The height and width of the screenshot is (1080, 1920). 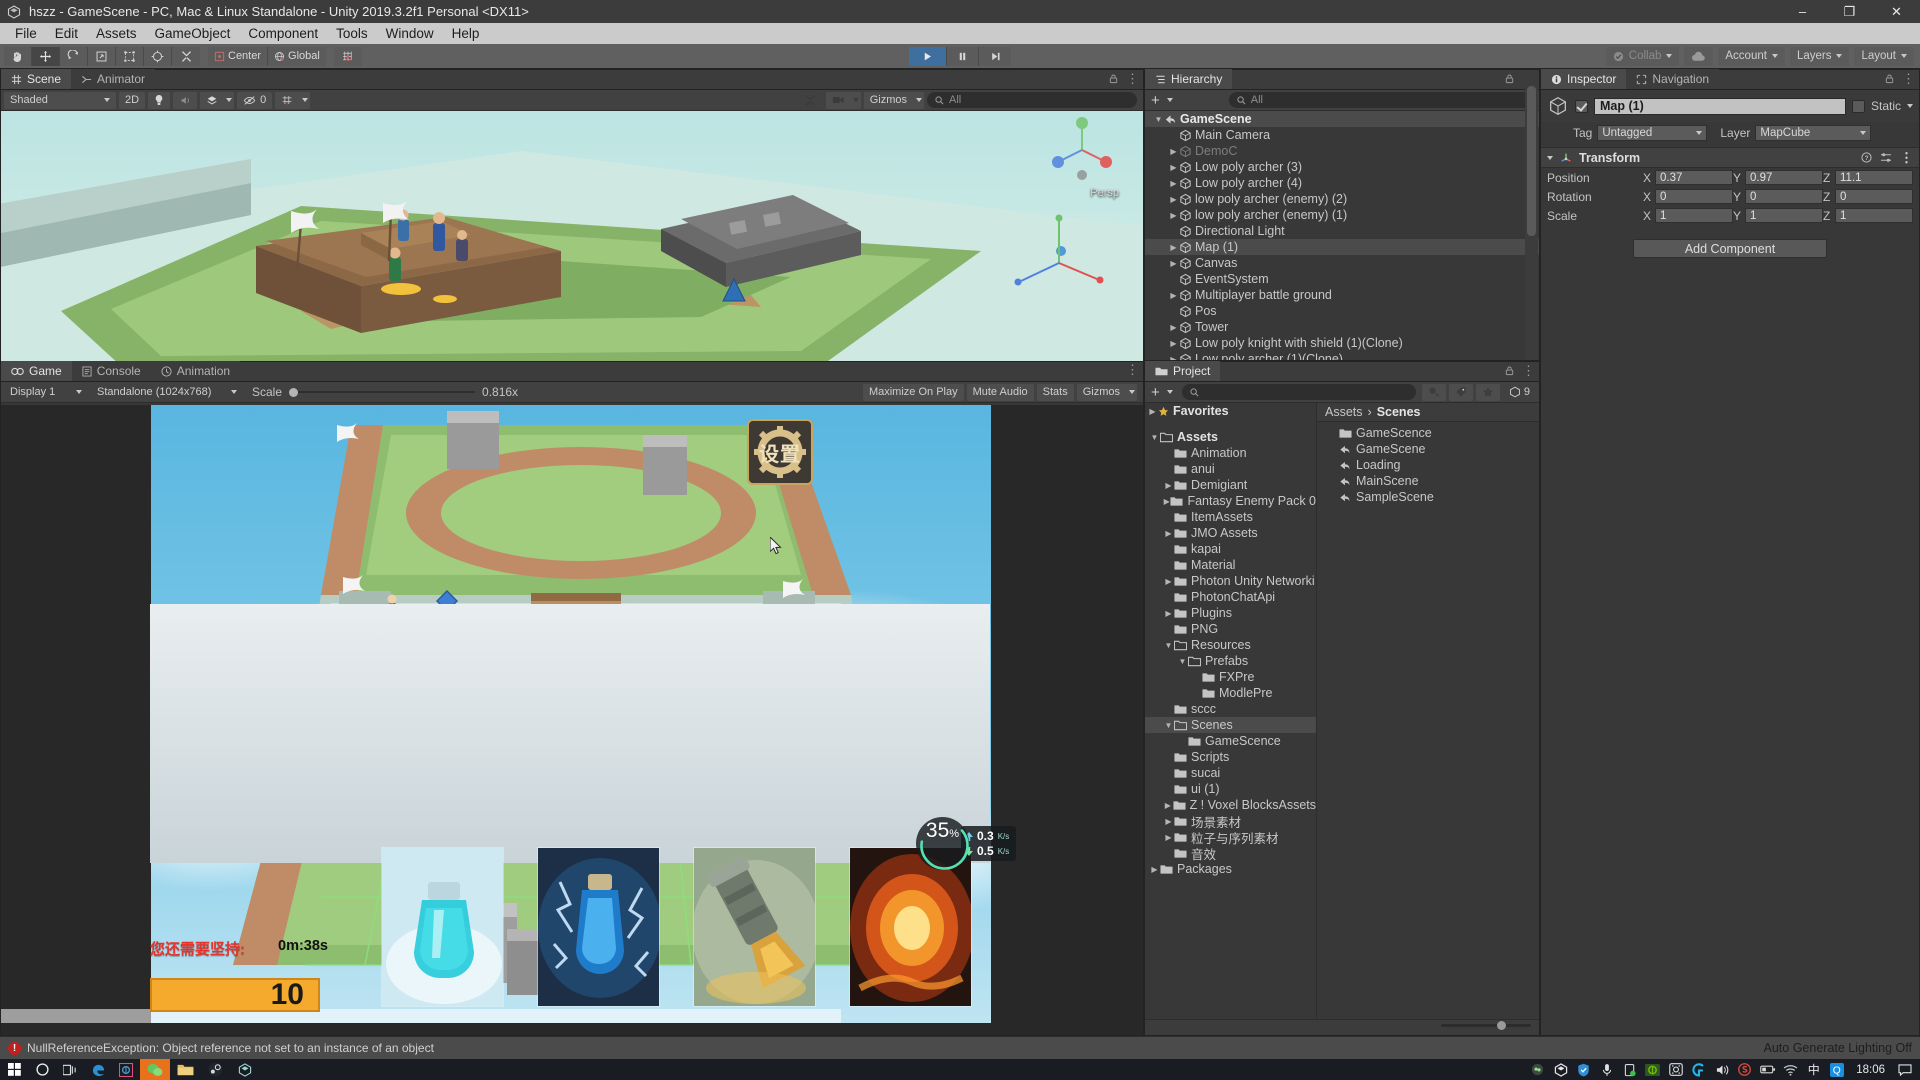 What do you see at coordinates (1813, 1069) in the screenshot?
I see `ime-indicator: 中` at bounding box center [1813, 1069].